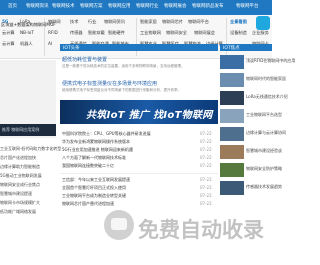  What do you see at coordinates (92, 22) in the screenshot?
I see `category-link: 行业` at bounding box center [92, 22].